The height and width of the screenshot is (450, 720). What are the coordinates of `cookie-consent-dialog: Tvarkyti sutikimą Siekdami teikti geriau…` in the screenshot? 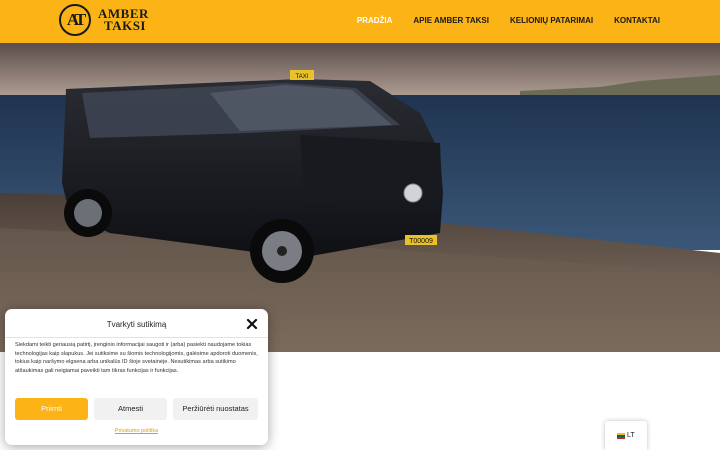 It's located at (136, 377).